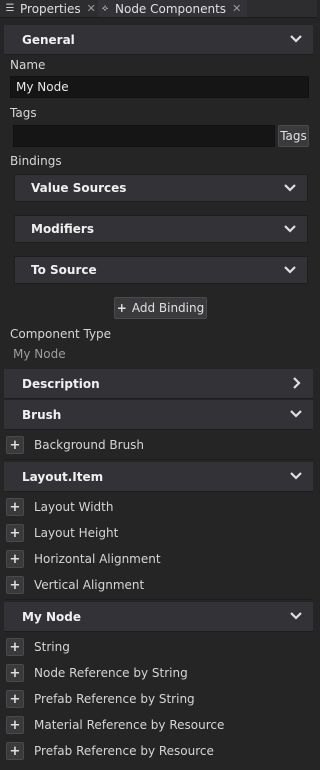 The width and height of the screenshot is (320, 770). What do you see at coordinates (28, 65) in the screenshot?
I see `name-label: Name` at bounding box center [28, 65].